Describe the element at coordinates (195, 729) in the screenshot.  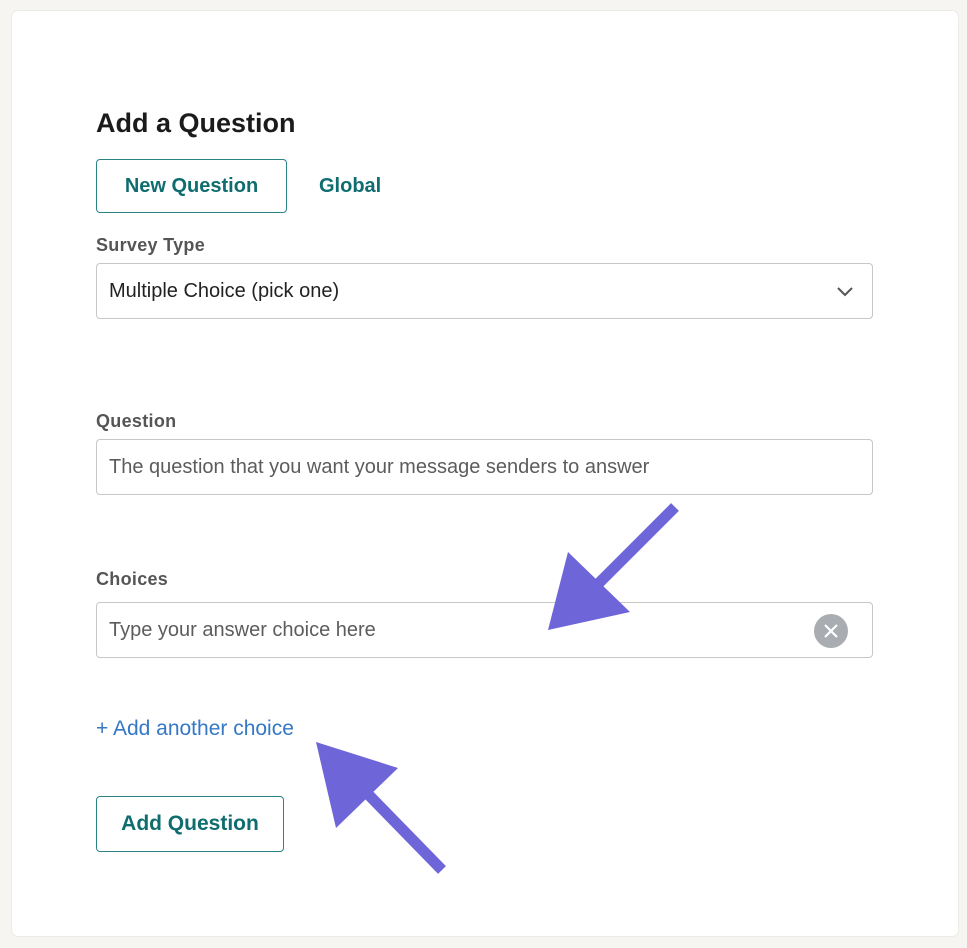
I see `add-another-choice-link: + Add another choice` at that location.